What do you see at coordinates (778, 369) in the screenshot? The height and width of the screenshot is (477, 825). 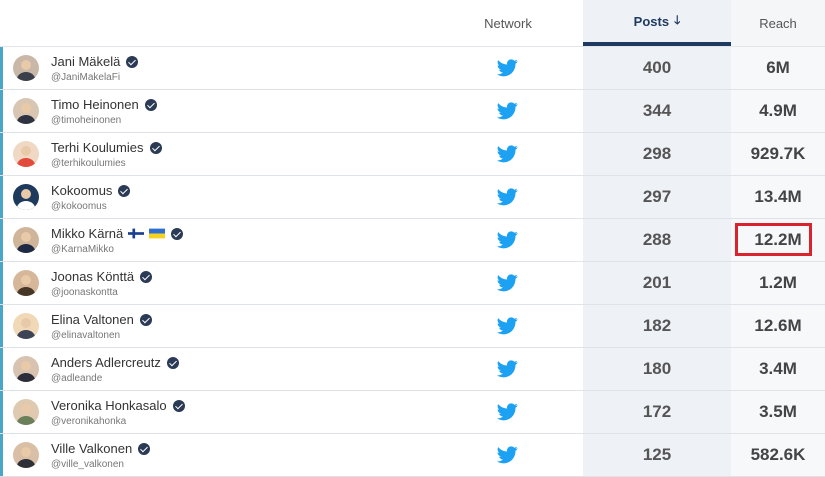 I see `reach-value: 3.4M` at bounding box center [778, 369].